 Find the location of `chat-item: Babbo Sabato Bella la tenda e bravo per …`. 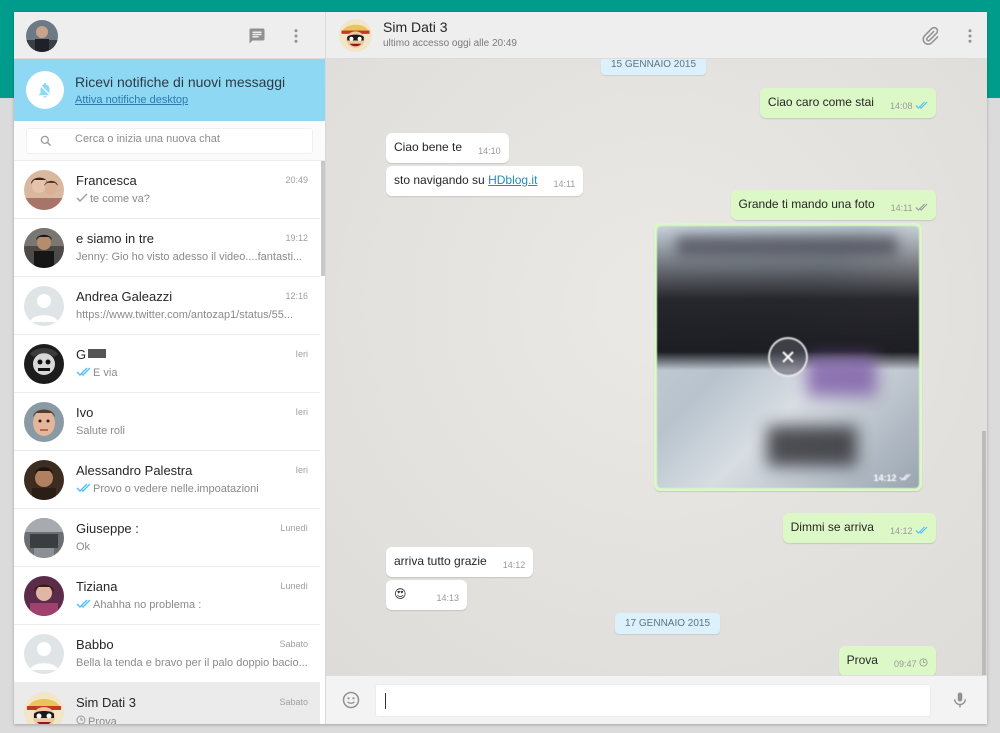

chat-item: Babbo Sabato Bella la tenda e bravo per … is located at coordinates (167, 654).